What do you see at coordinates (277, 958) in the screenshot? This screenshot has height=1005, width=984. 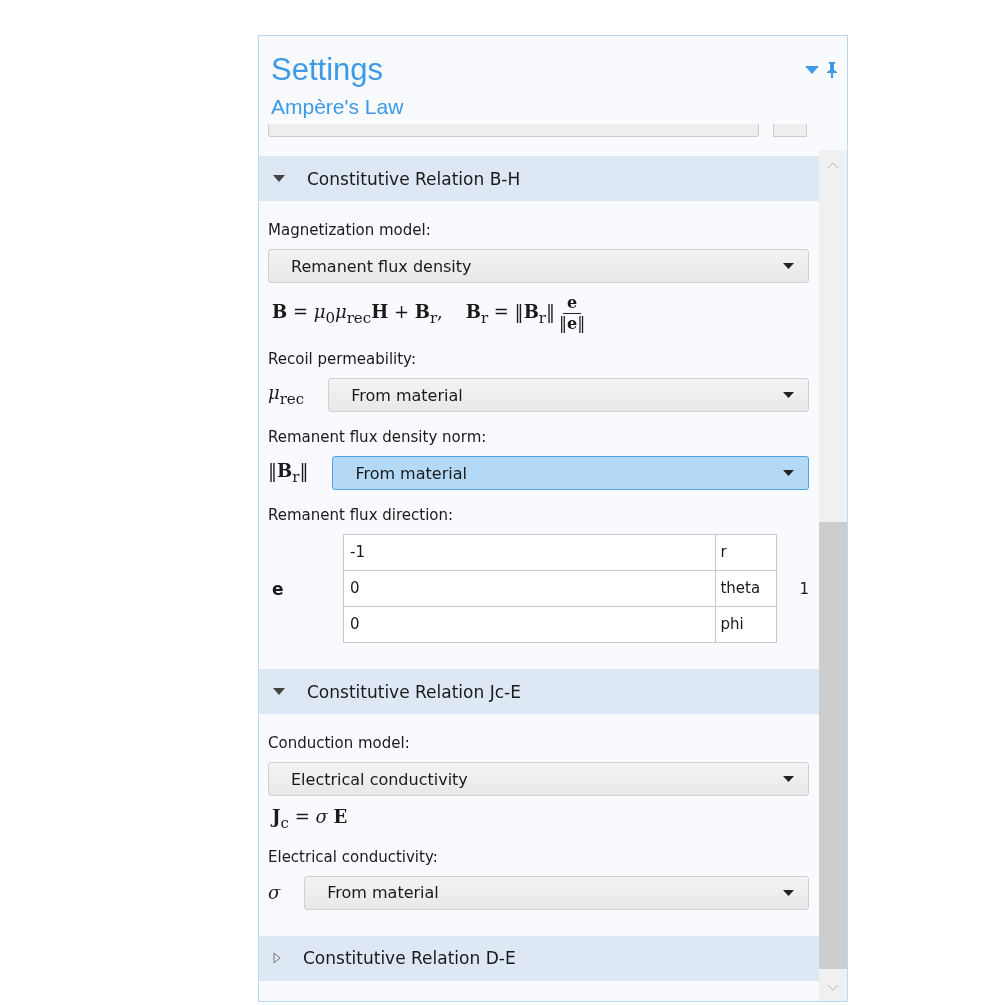 I see `expand-icon` at bounding box center [277, 958].